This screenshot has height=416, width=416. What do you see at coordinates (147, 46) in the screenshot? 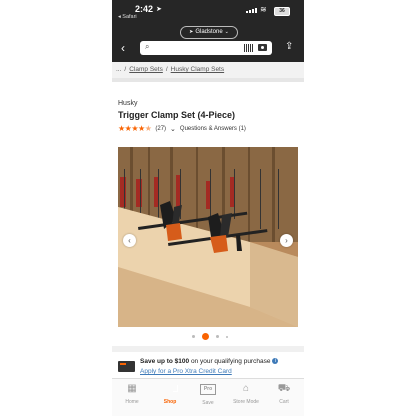
I see `search-icon: ⌕` at bounding box center [147, 46].